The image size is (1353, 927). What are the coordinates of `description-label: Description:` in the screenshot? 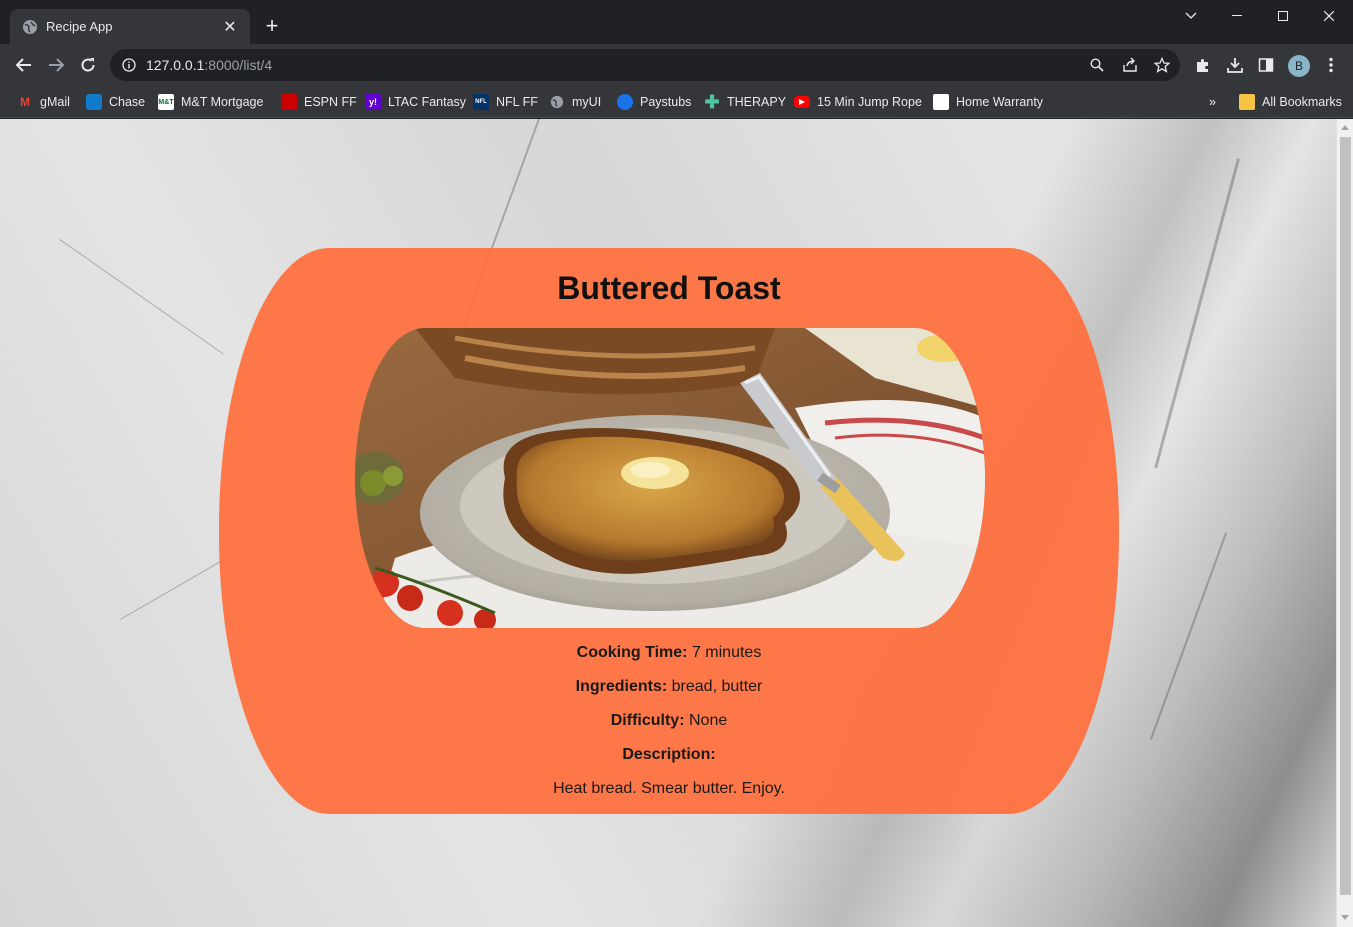 It's located at (669, 754).